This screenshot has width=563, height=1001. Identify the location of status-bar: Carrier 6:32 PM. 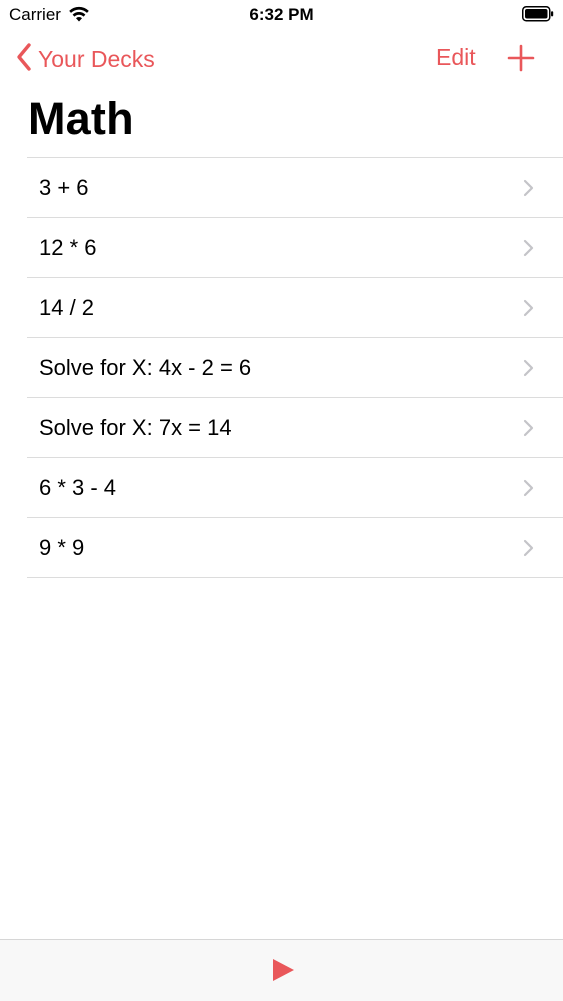
(281, 15).